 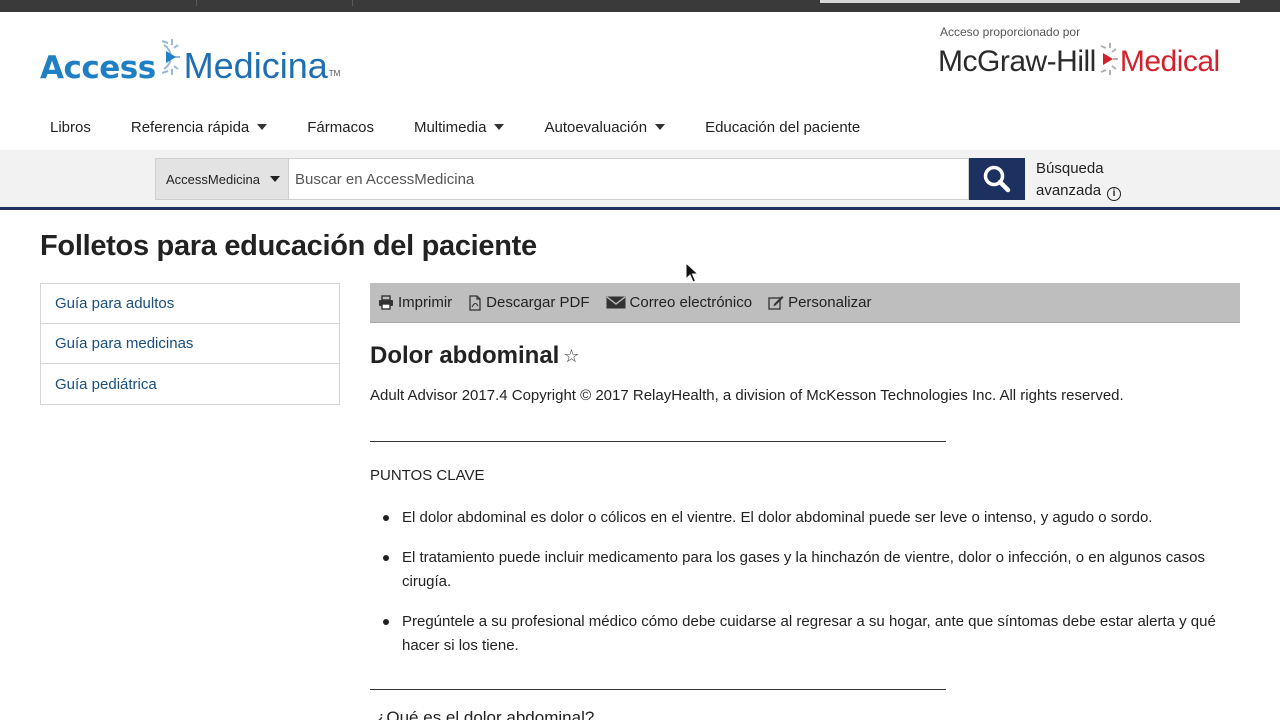 I want to click on mouse-pointer-icon, so click(x=692, y=272).